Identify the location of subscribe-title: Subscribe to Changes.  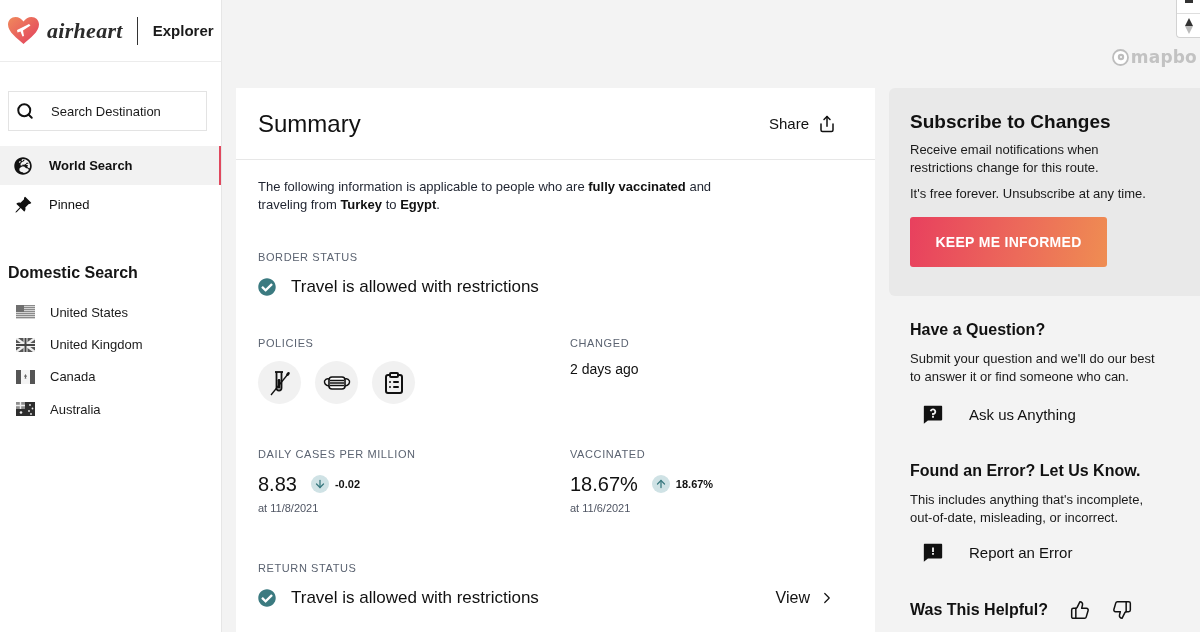
(1011, 122).